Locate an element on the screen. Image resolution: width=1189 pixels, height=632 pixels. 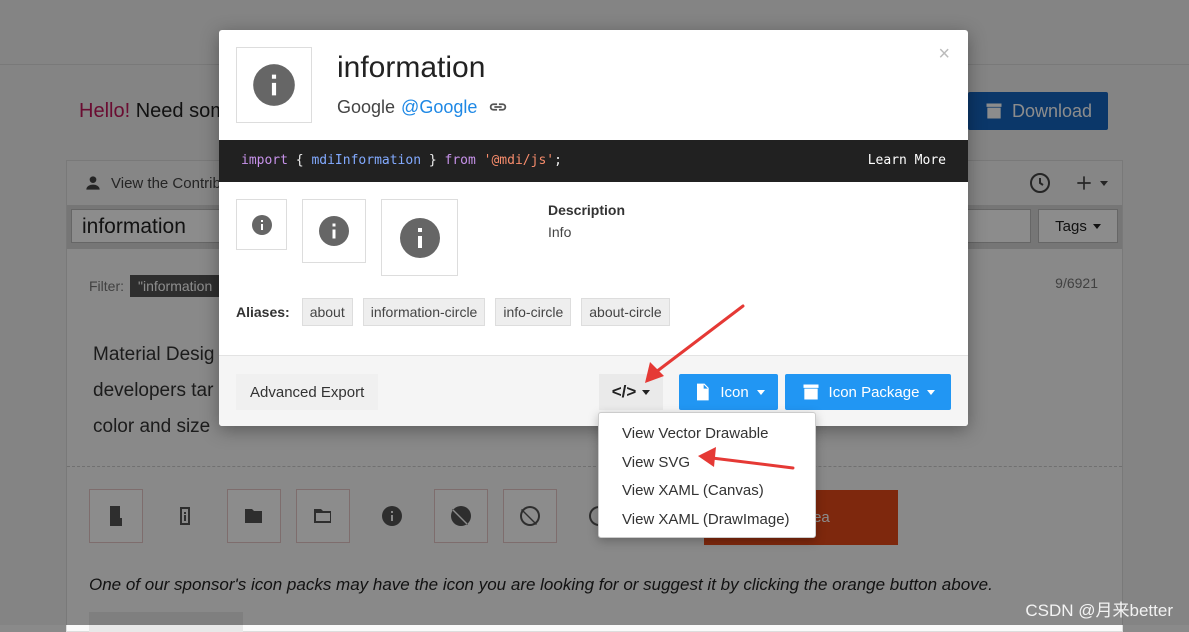
annotation-arrow-to-view-svg is located at coordinates (746, 458).